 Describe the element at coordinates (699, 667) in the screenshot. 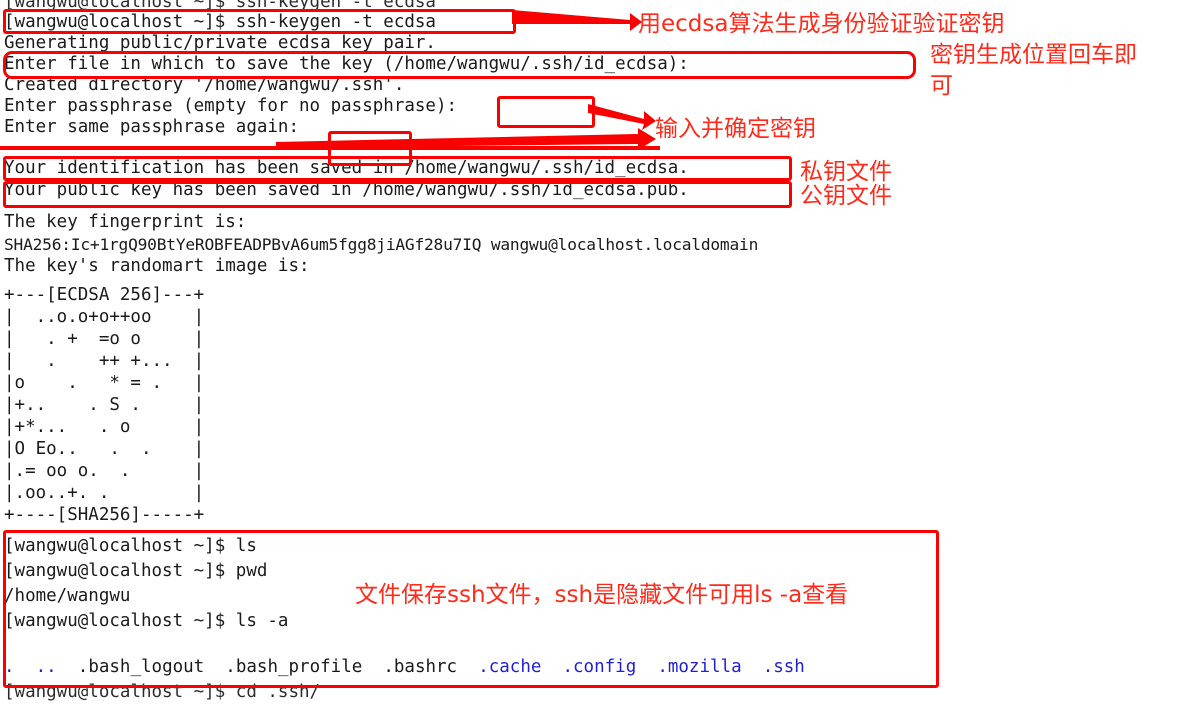

I see `ls-entry: .mozilla` at that location.